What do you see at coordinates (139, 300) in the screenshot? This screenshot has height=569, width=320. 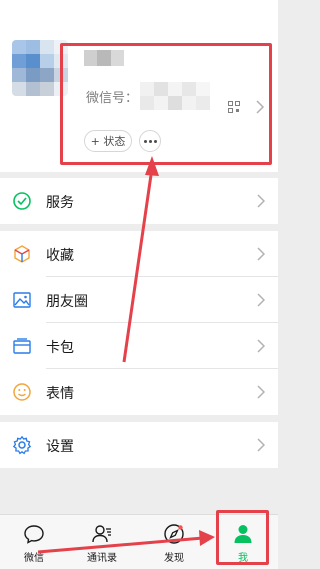 I see `menu-item-moments: 朋友圈` at bounding box center [139, 300].